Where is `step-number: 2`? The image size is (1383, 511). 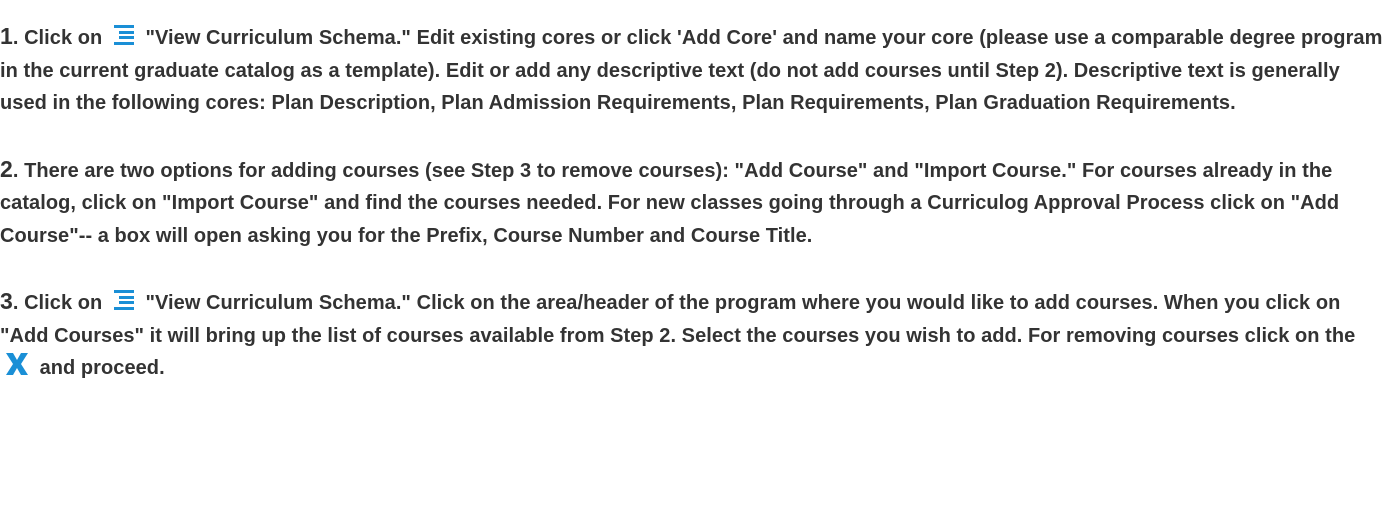 step-number: 2 is located at coordinates (6, 168).